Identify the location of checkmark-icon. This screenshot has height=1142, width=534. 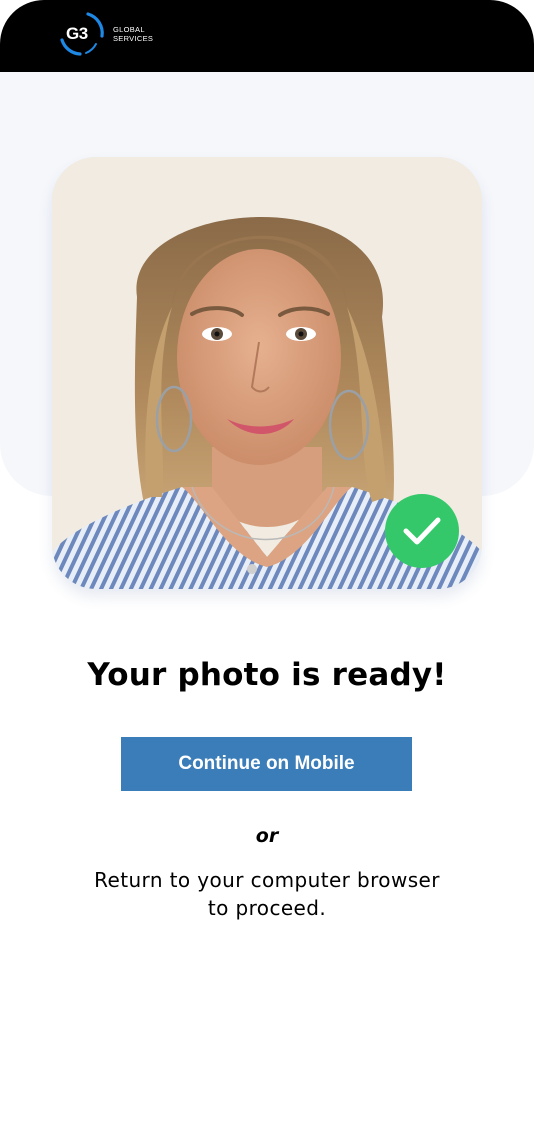
(422, 531).